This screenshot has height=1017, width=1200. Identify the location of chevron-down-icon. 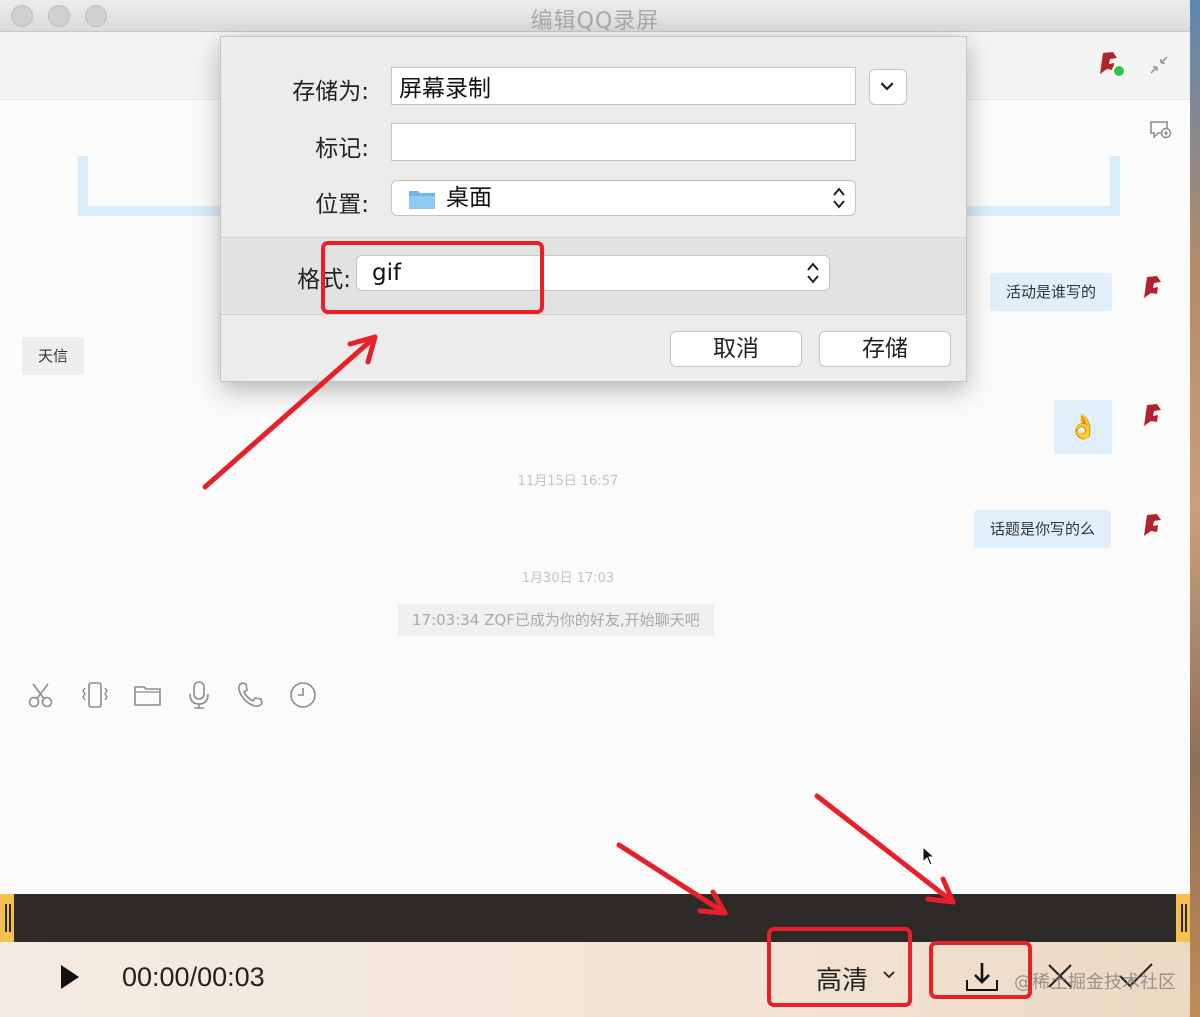
(887, 86).